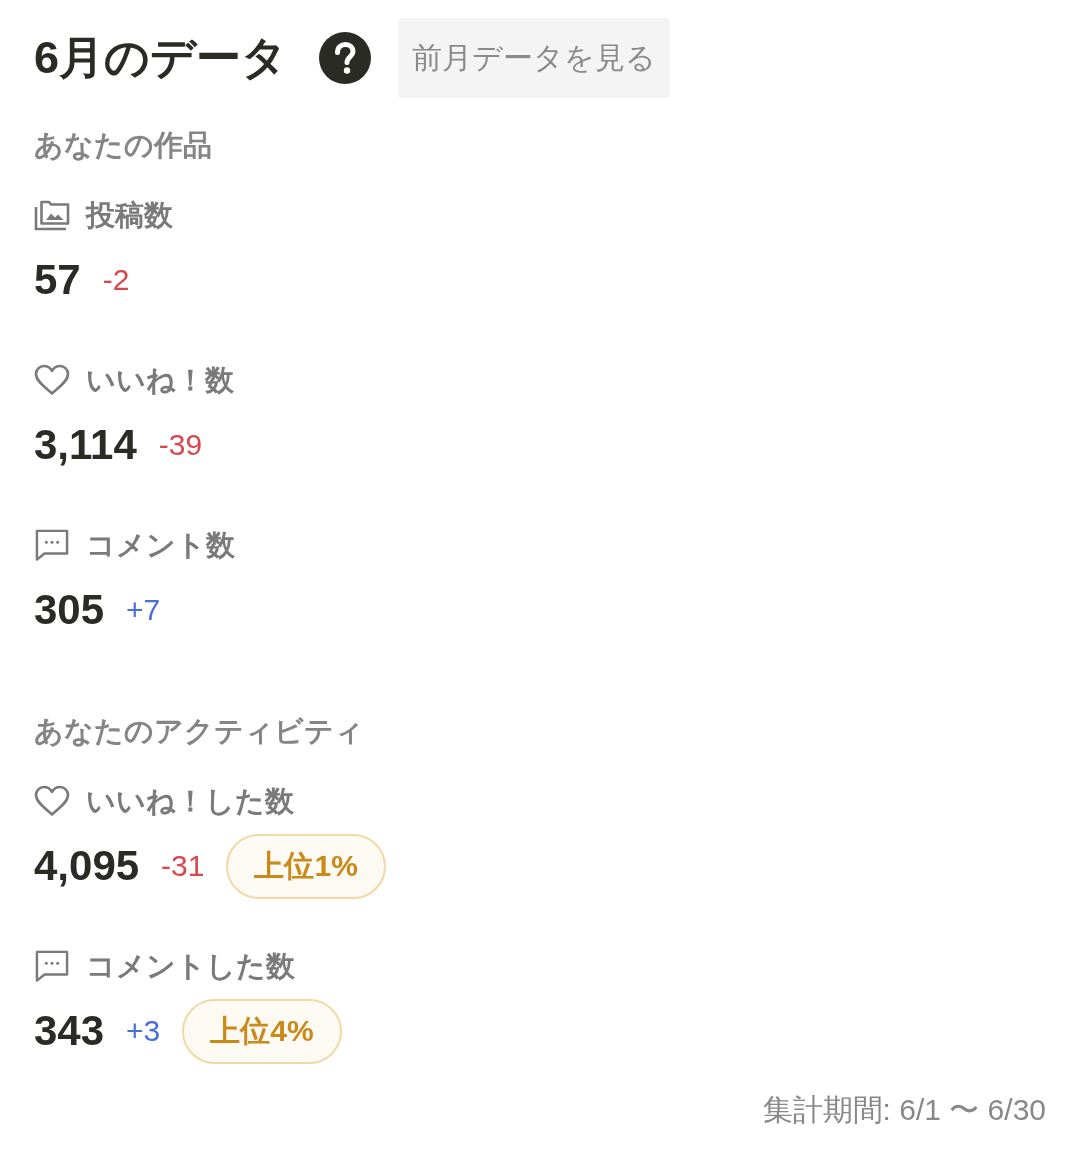  I want to click on metric-label: コメント数, so click(160, 545).